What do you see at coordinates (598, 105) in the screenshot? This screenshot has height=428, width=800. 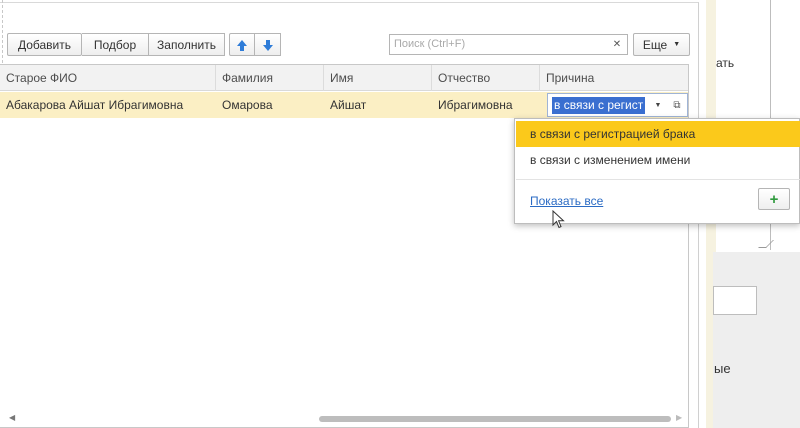 I see `reason-selected-text: в связи с регист` at bounding box center [598, 105].